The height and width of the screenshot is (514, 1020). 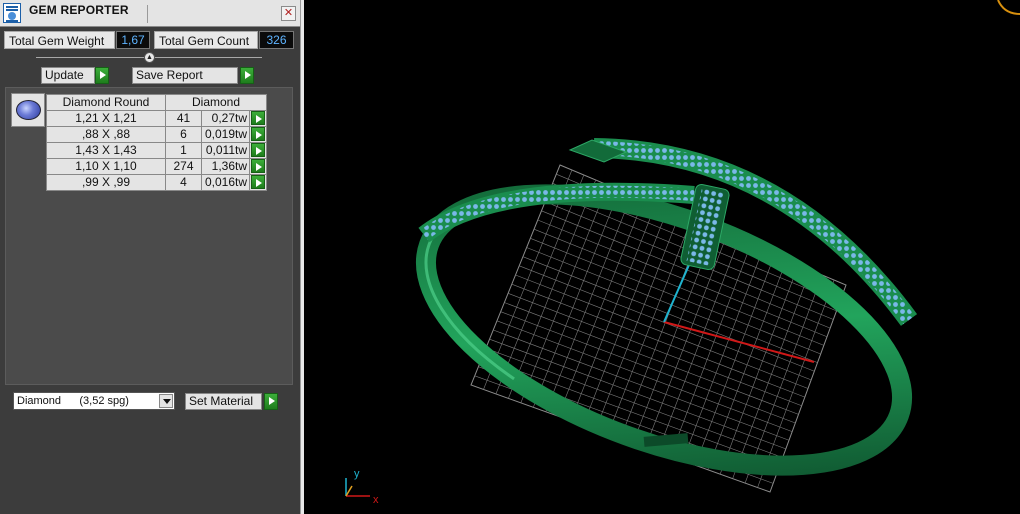 I want to click on row-weight: 0,016tw, so click(x=225, y=182).